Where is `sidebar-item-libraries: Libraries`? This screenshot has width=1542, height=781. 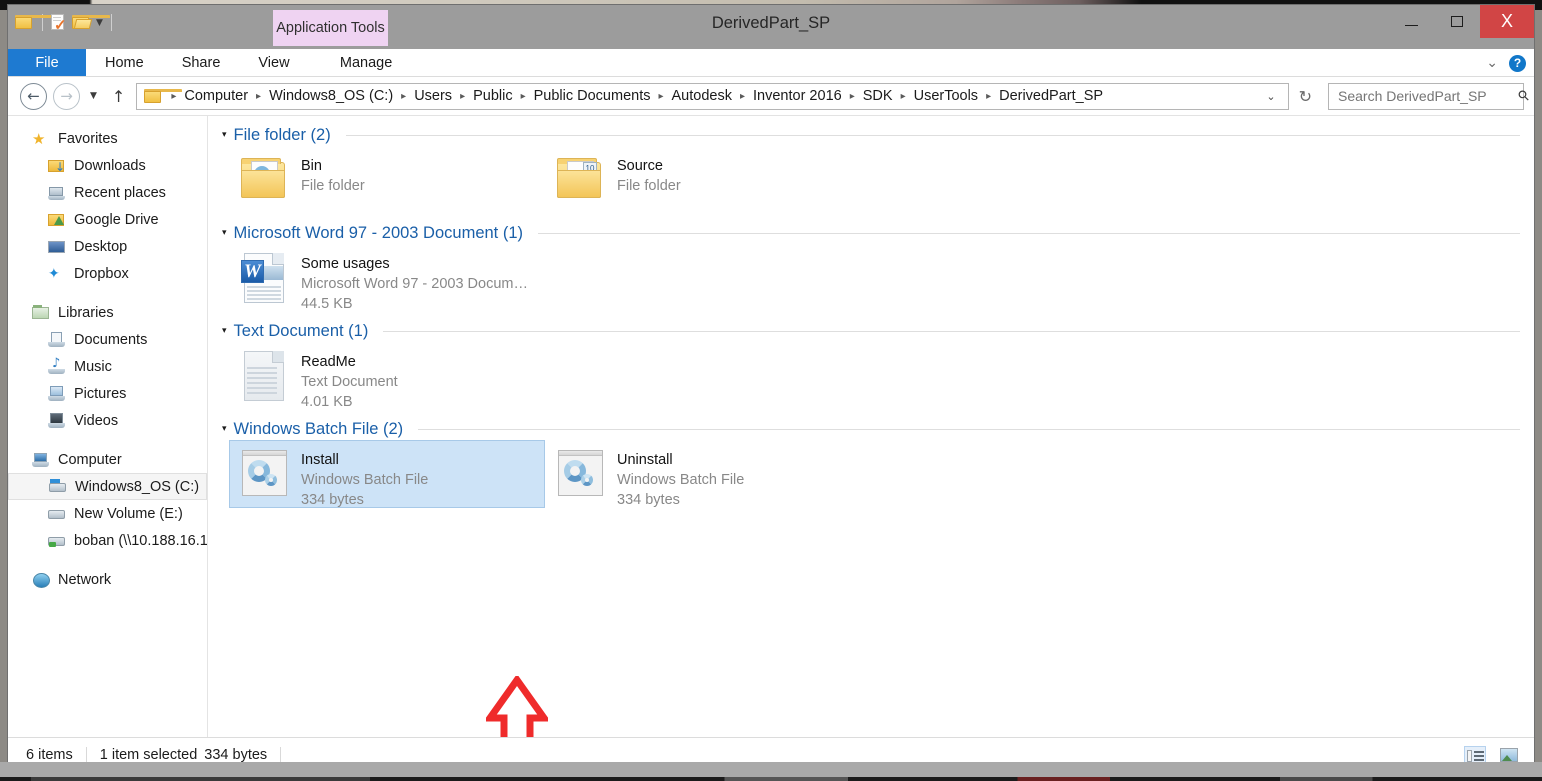
sidebar-item-libraries: Libraries is located at coordinates (107, 312).